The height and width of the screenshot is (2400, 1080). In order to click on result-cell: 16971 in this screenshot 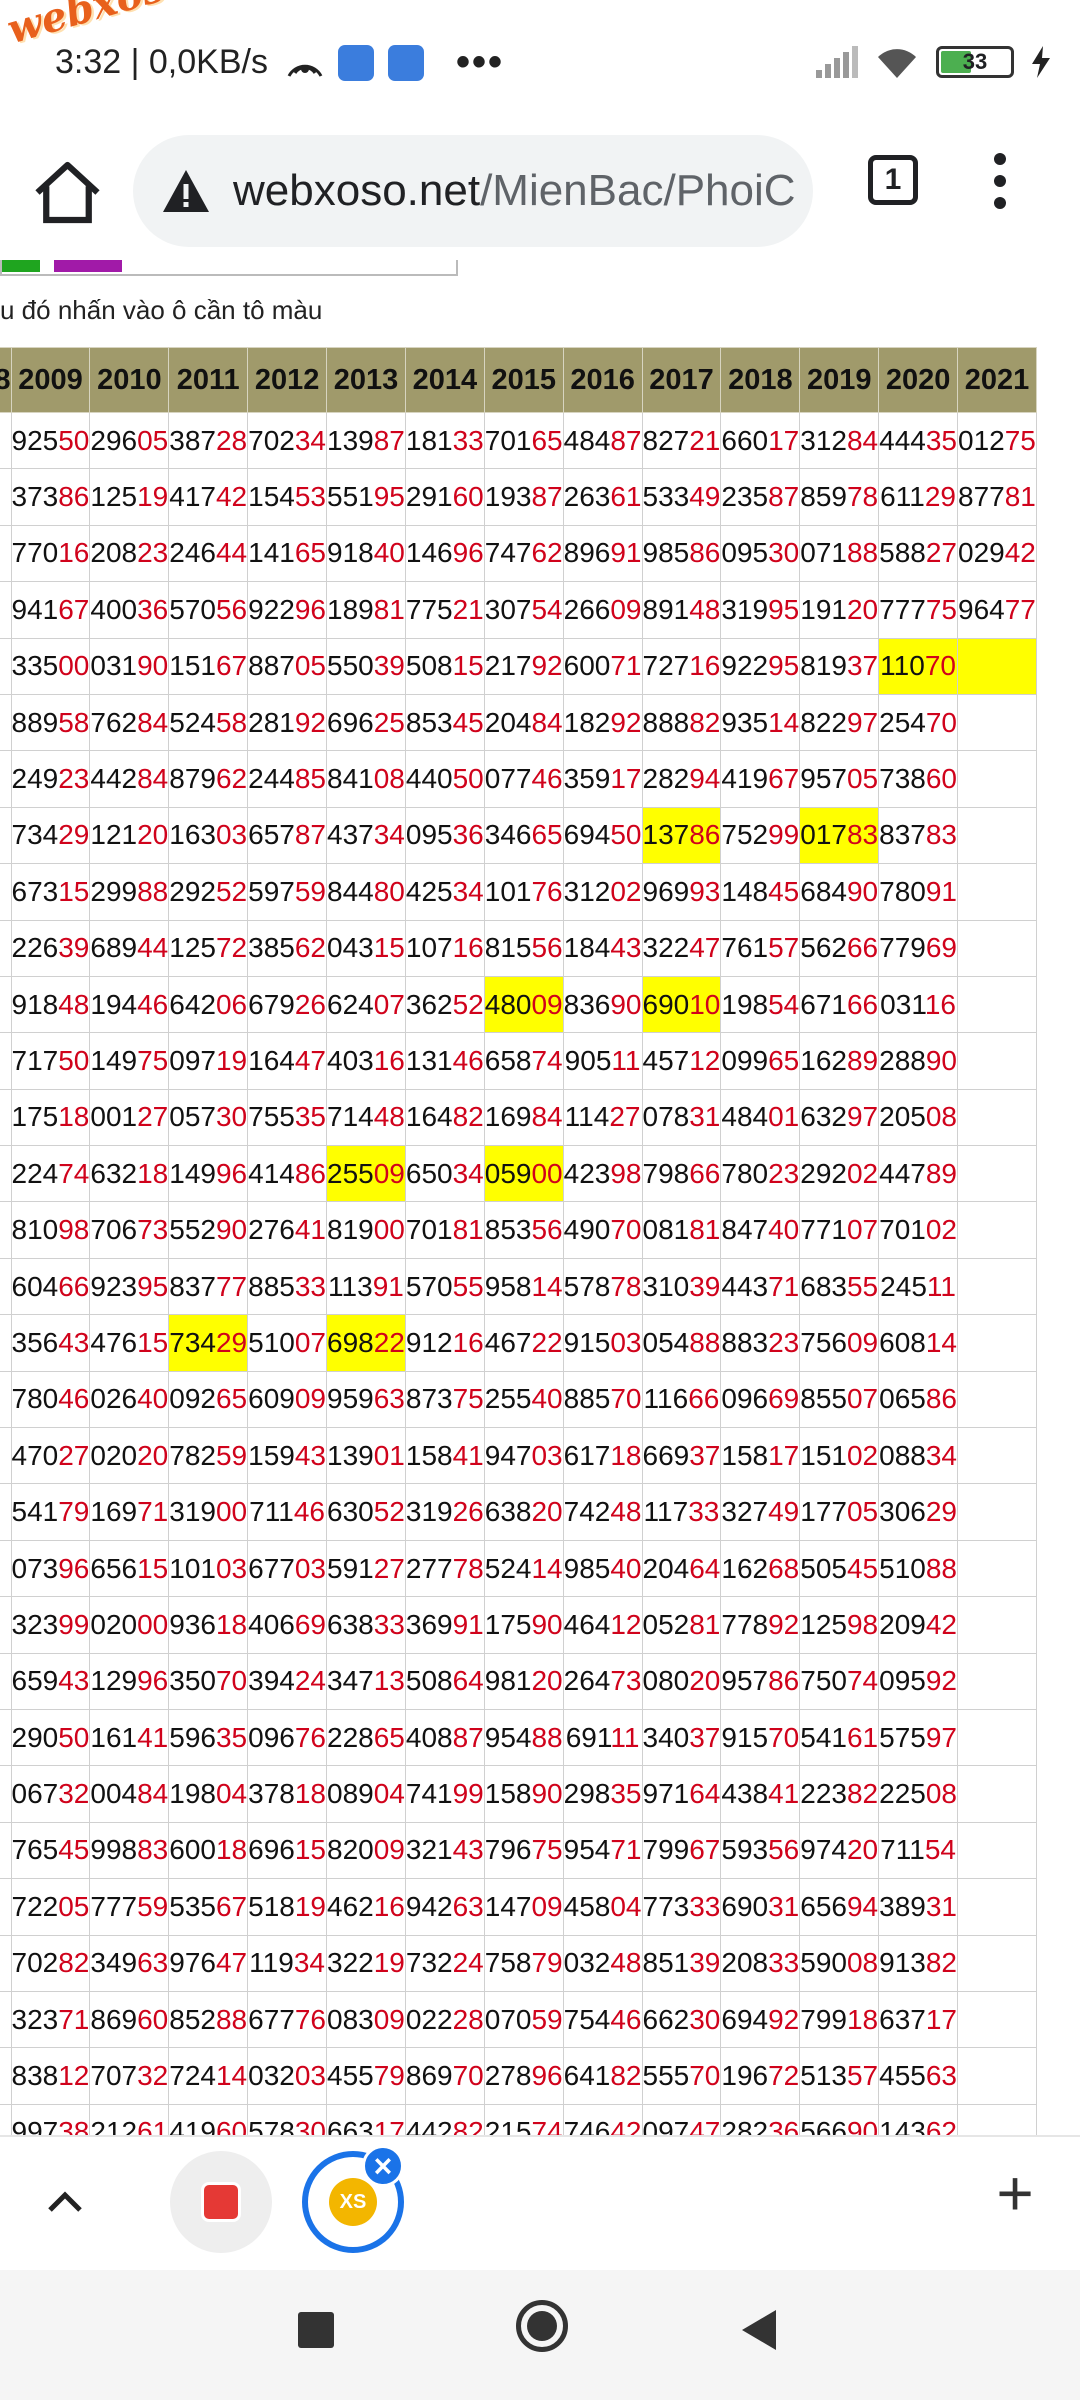, I will do `click(129, 1512)`.